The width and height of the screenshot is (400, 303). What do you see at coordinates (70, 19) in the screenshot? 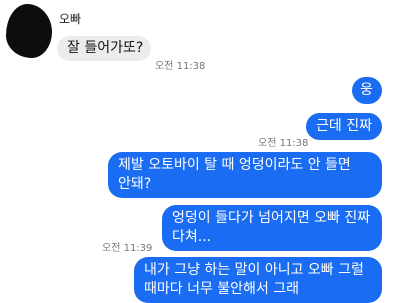
I see `contact-name: 오빠` at bounding box center [70, 19].